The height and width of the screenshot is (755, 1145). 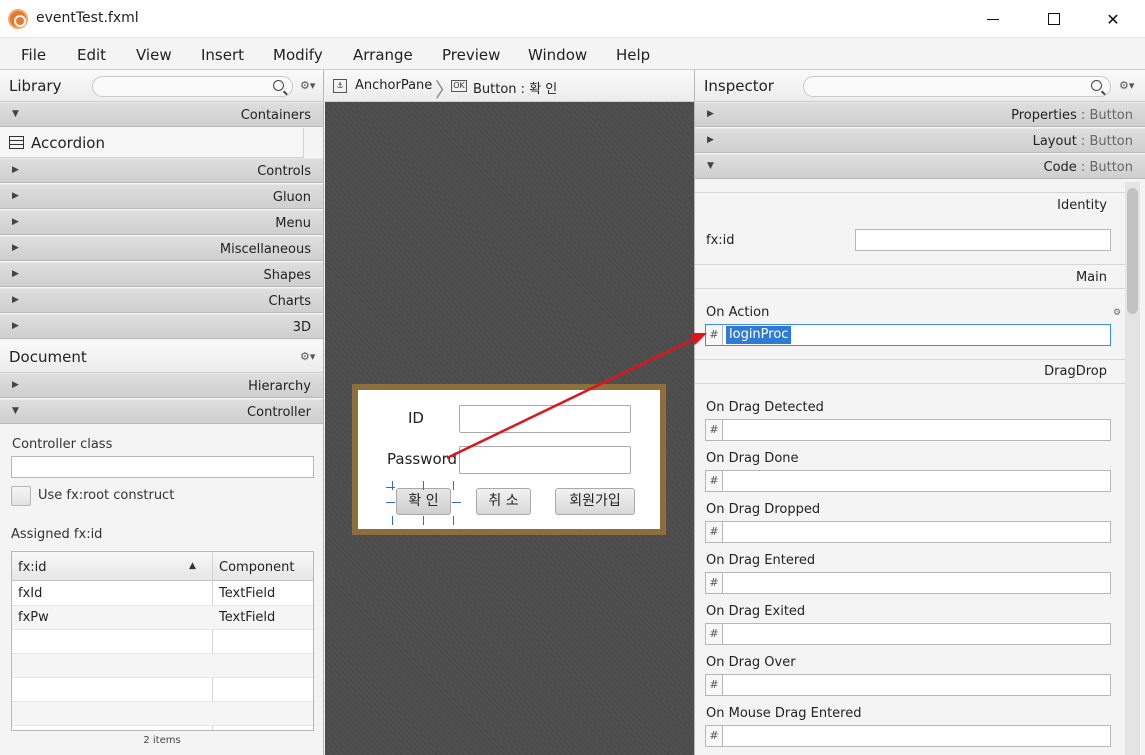 I want to click on controller-class-label: Controller class, so click(x=62, y=444).